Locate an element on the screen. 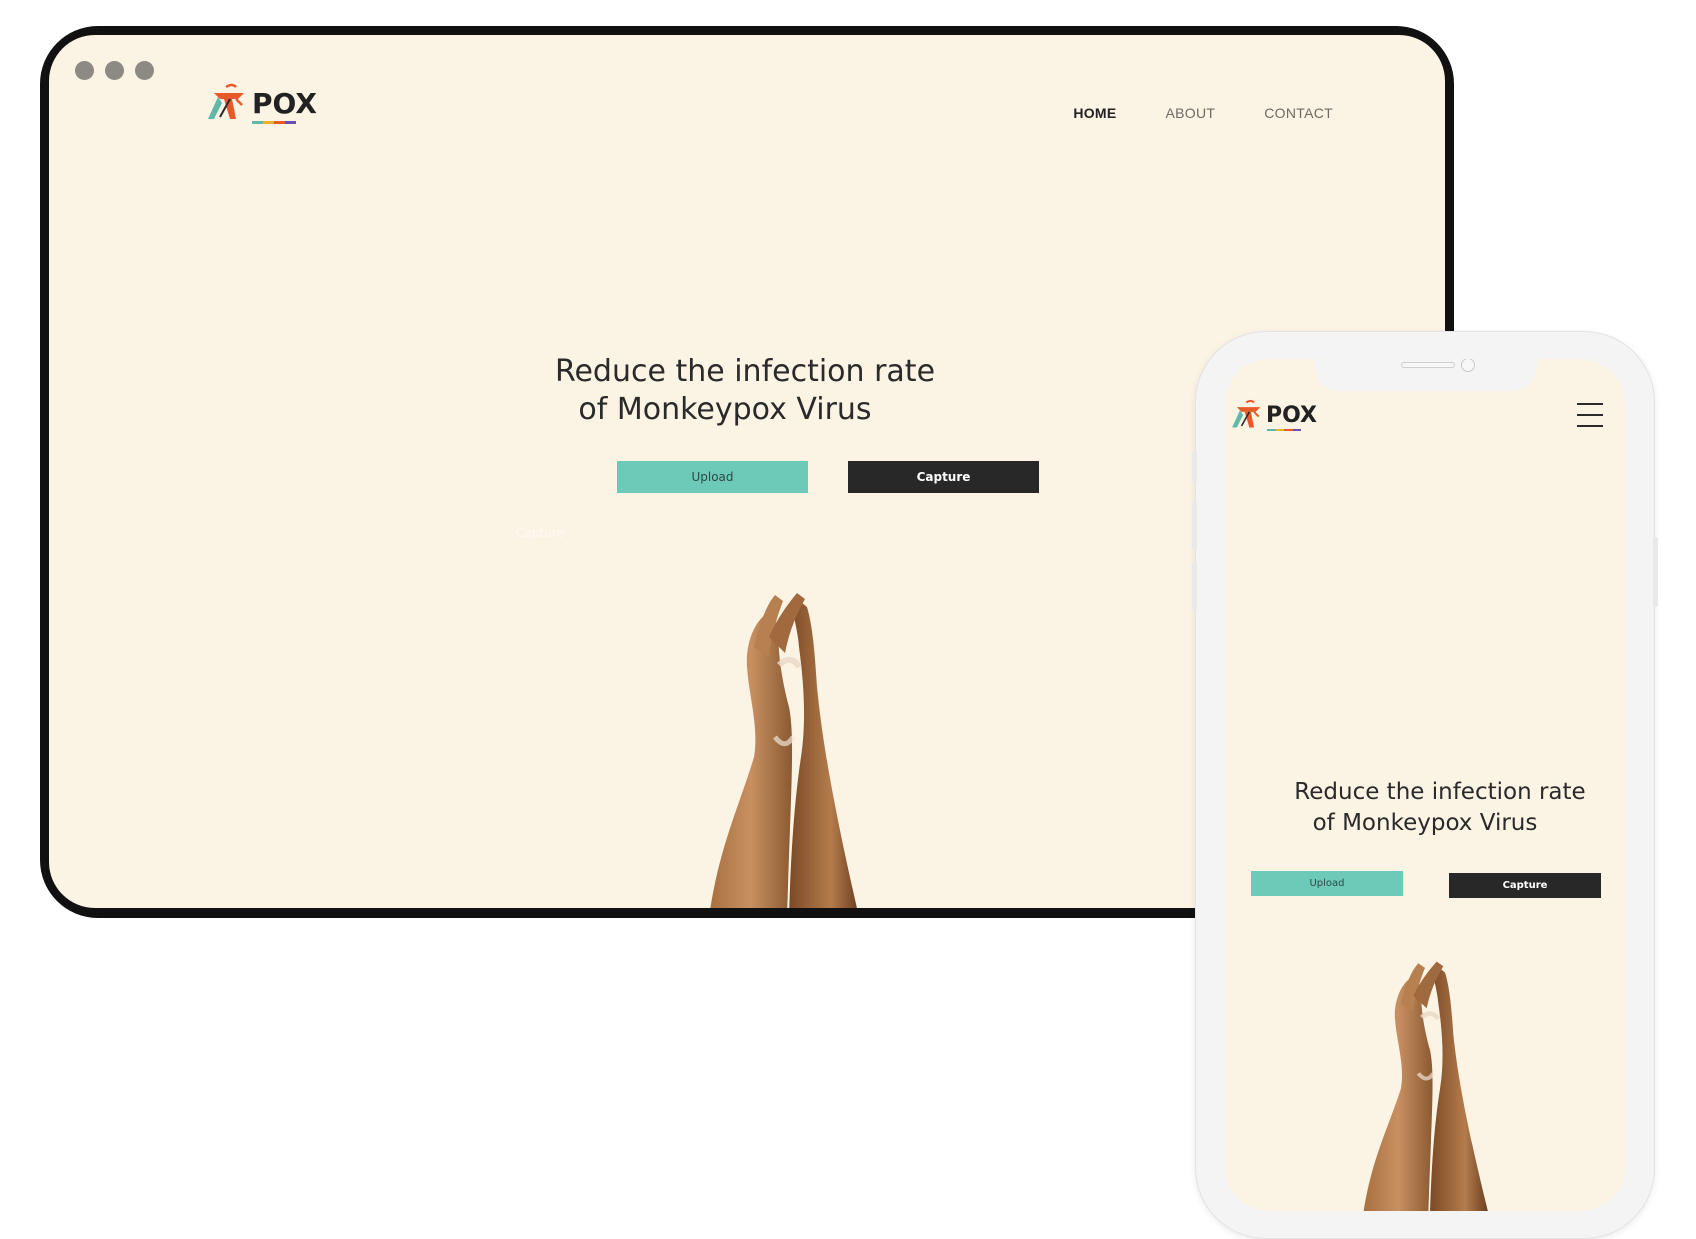  phone-power-button is located at coordinates (1655, 572).